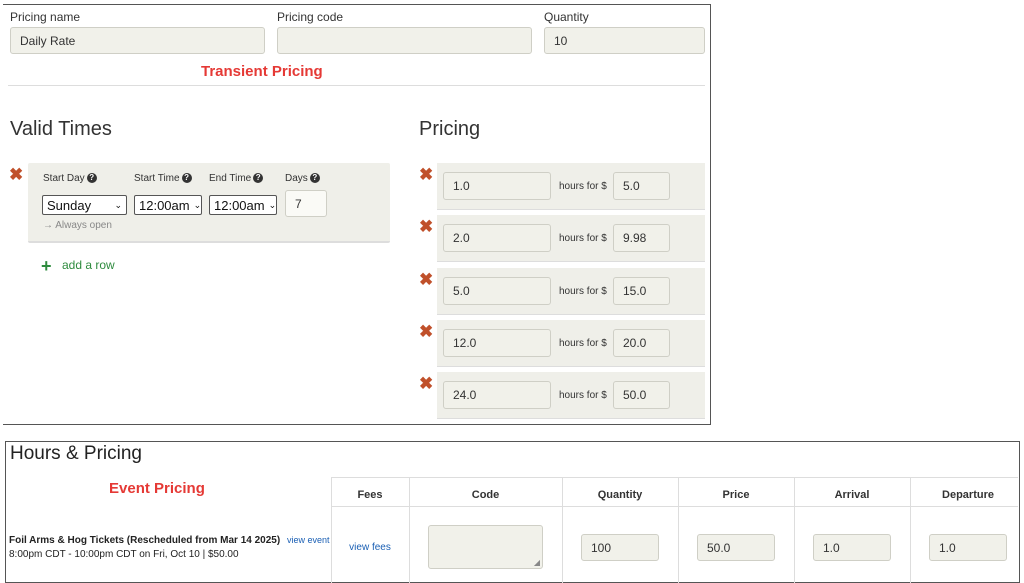 The width and height of the screenshot is (1024, 583). What do you see at coordinates (537, 562) in the screenshot?
I see `resize-handle-icon: ◢` at bounding box center [537, 562].